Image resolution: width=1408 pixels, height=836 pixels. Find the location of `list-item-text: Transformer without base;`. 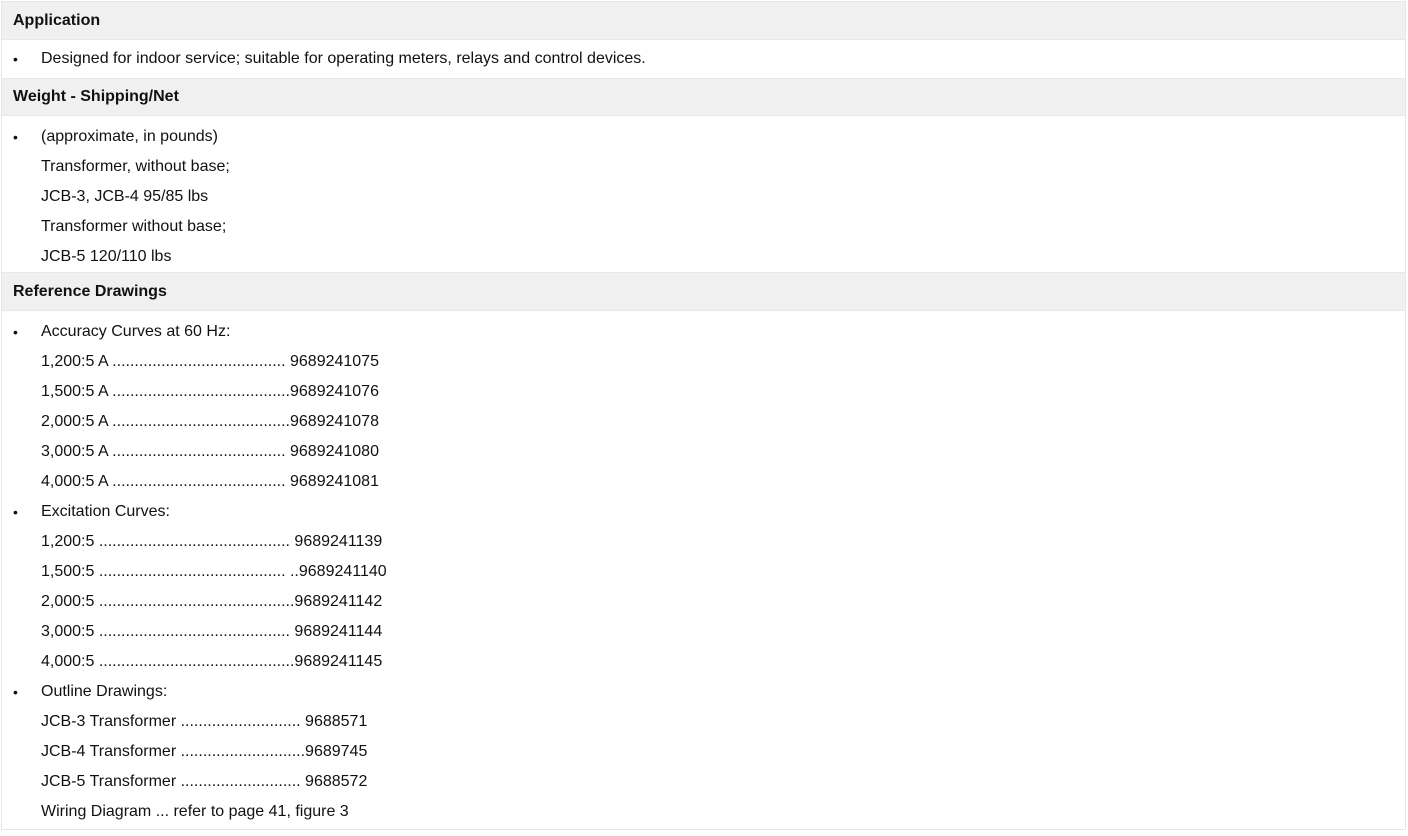

list-item-text: Transformer without base; is located at coordinates (134, 226).